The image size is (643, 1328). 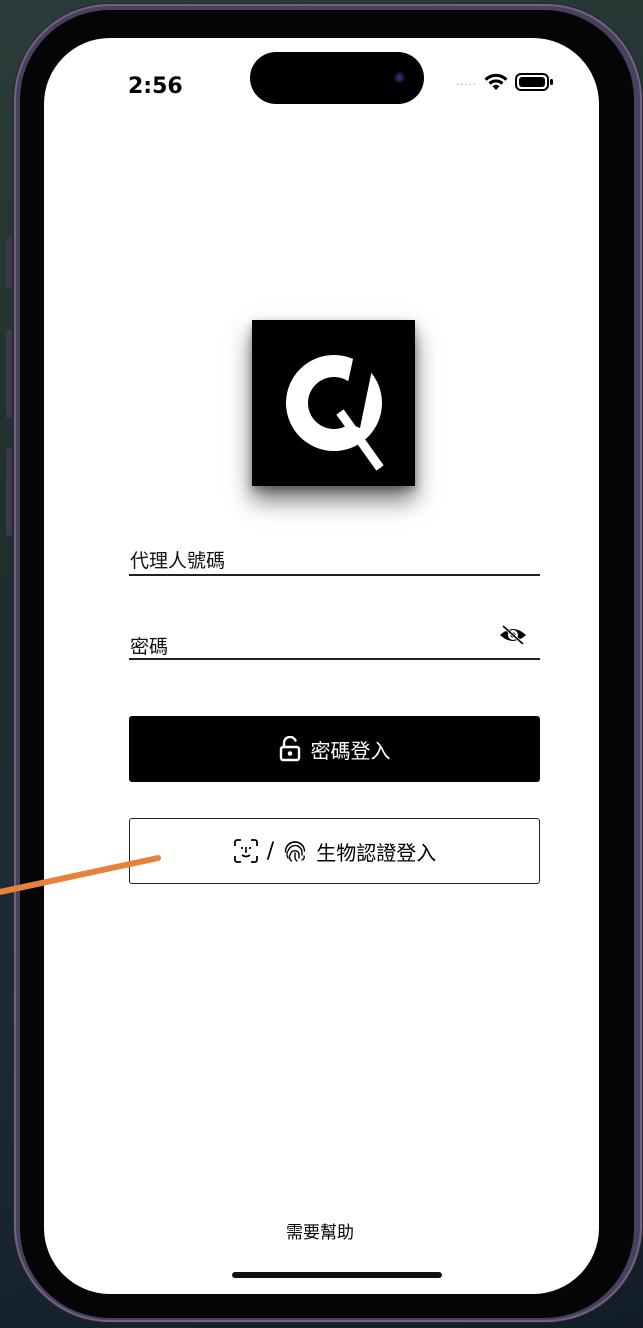 I want to click on biometric-login-label: 生物認證登入, so click(x=376, y=852).